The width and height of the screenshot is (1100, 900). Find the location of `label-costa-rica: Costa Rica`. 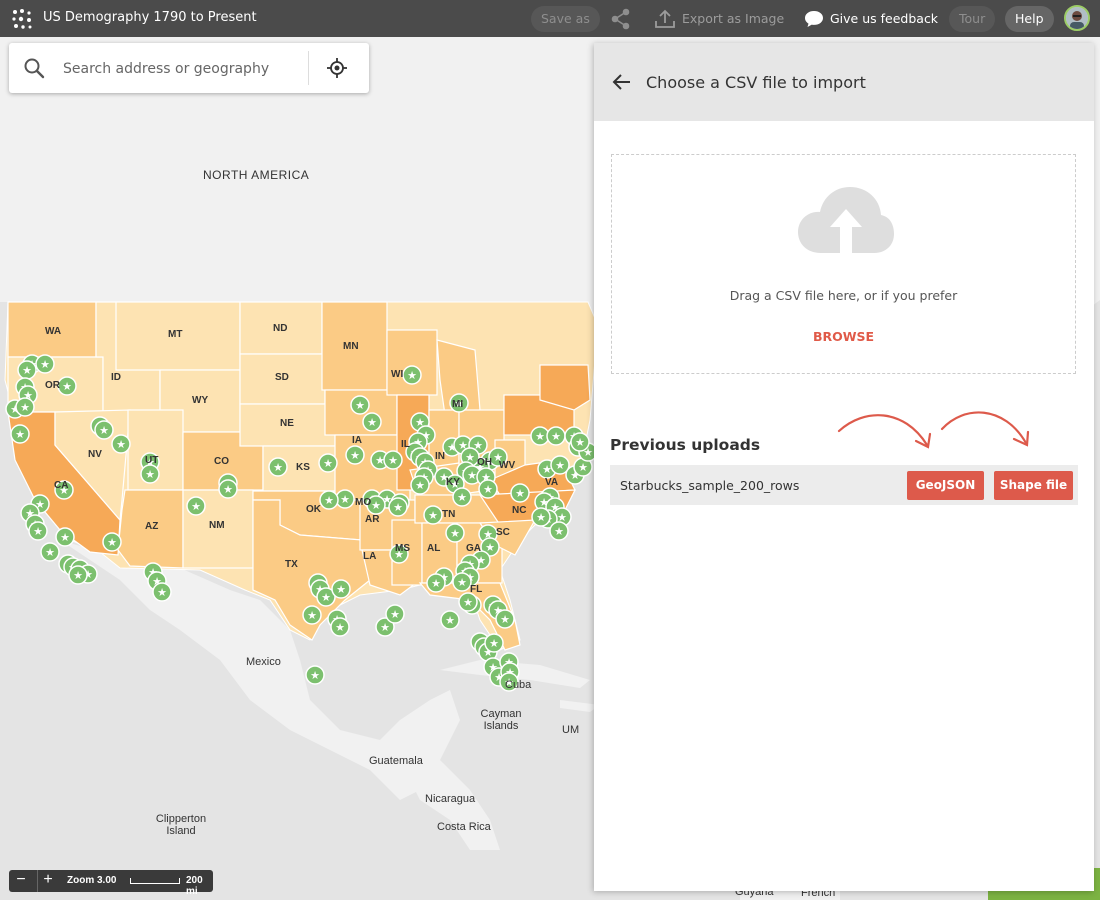

label-costa-rica: Costa Rica is located at coordinates (464, 827).